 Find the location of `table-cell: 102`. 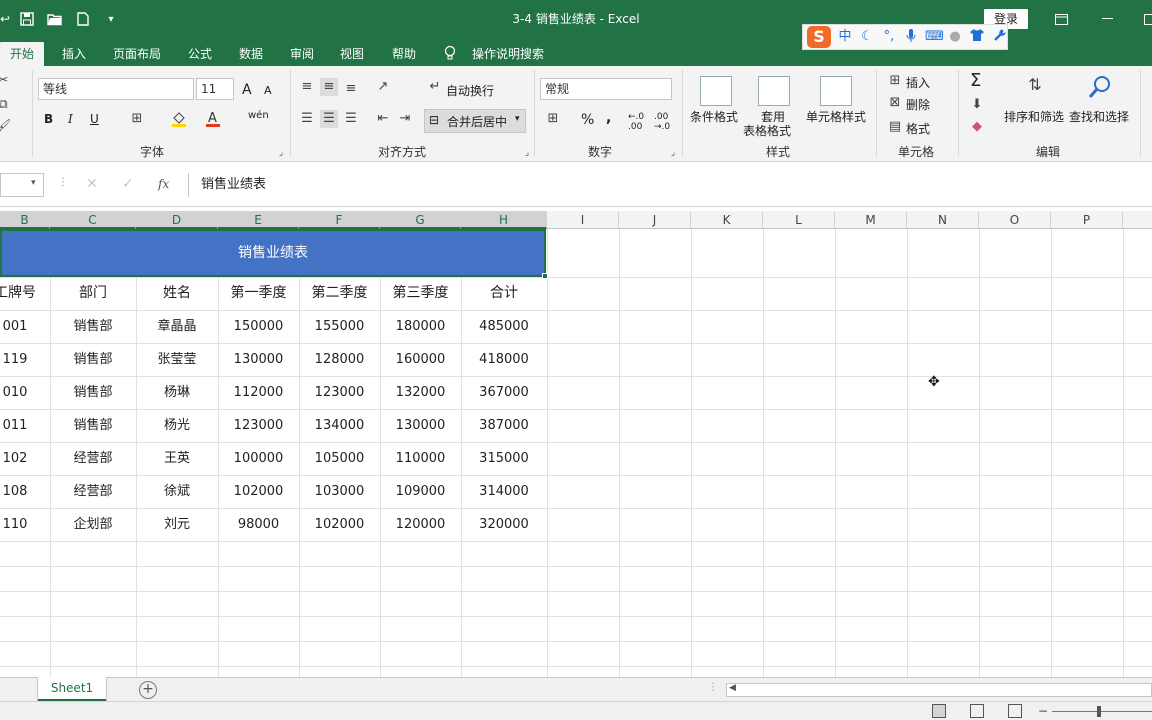

table-cell: 102 is located at coordinates (25, 458).